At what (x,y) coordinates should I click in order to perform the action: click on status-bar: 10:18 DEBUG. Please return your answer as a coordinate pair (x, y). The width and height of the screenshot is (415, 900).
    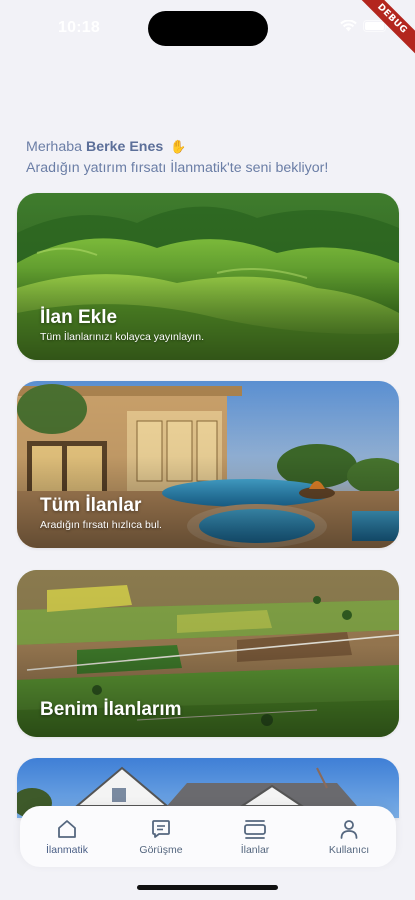
    Looking at the image, I should click on (207, 30).